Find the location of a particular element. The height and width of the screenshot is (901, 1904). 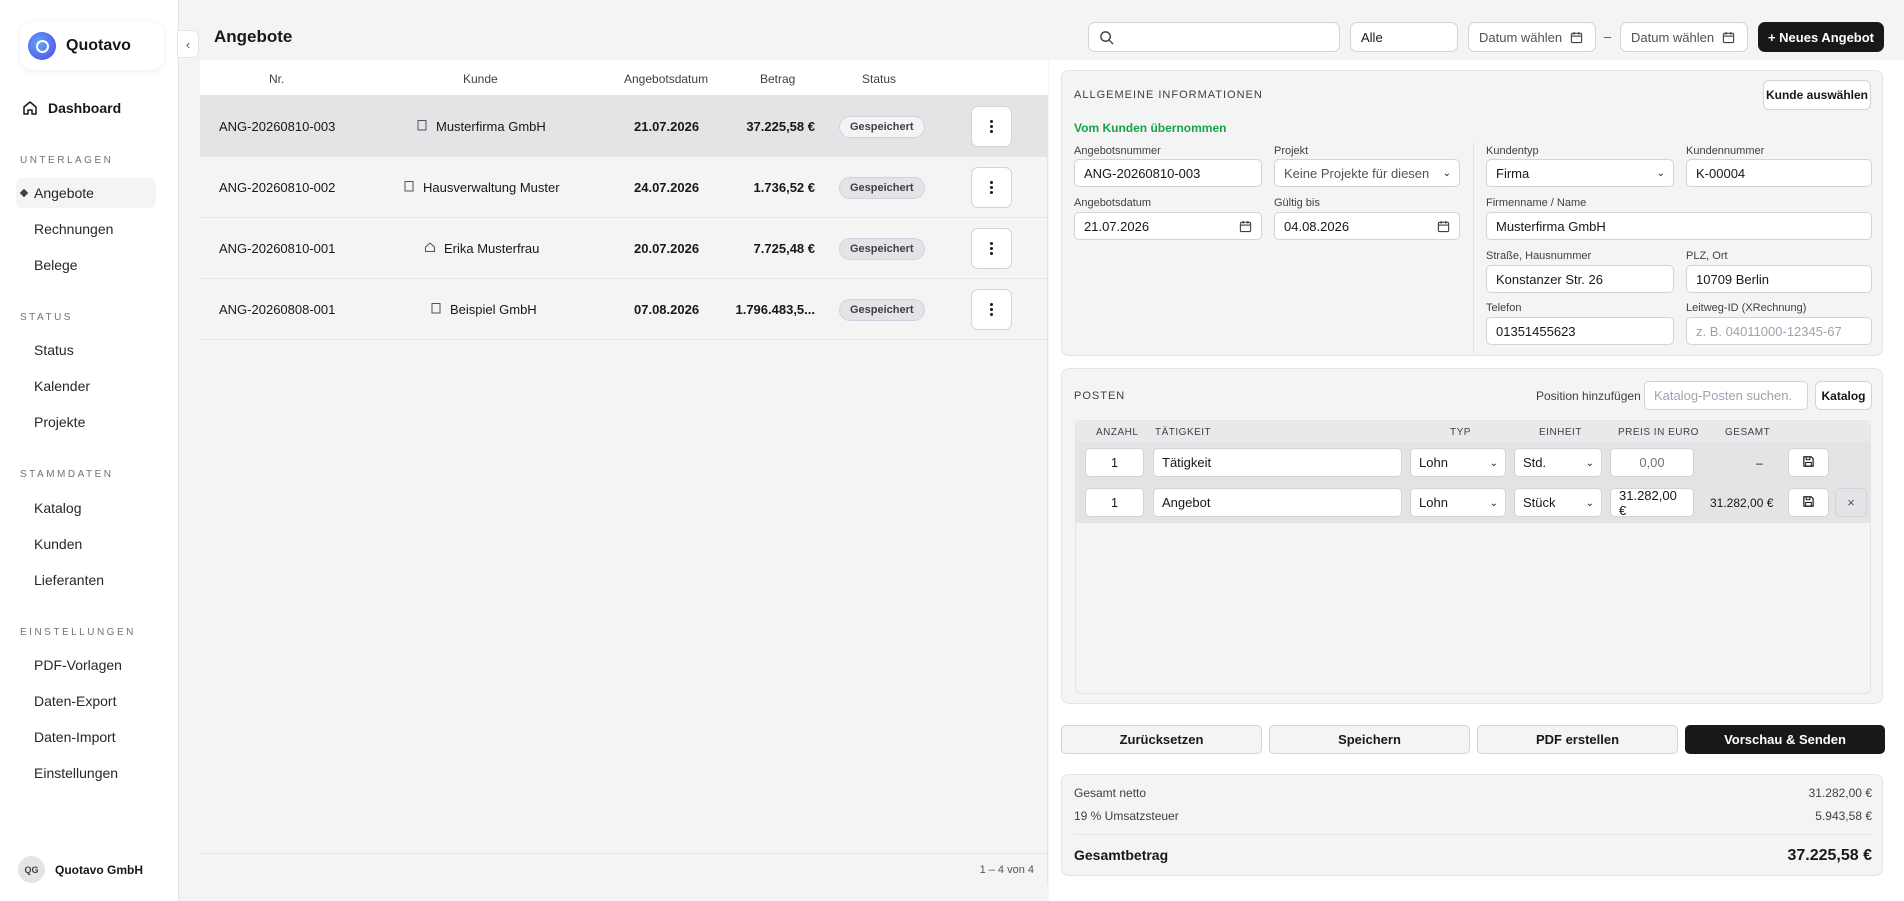

nav-section-status: STATUS is located at coordinates (46, 317).